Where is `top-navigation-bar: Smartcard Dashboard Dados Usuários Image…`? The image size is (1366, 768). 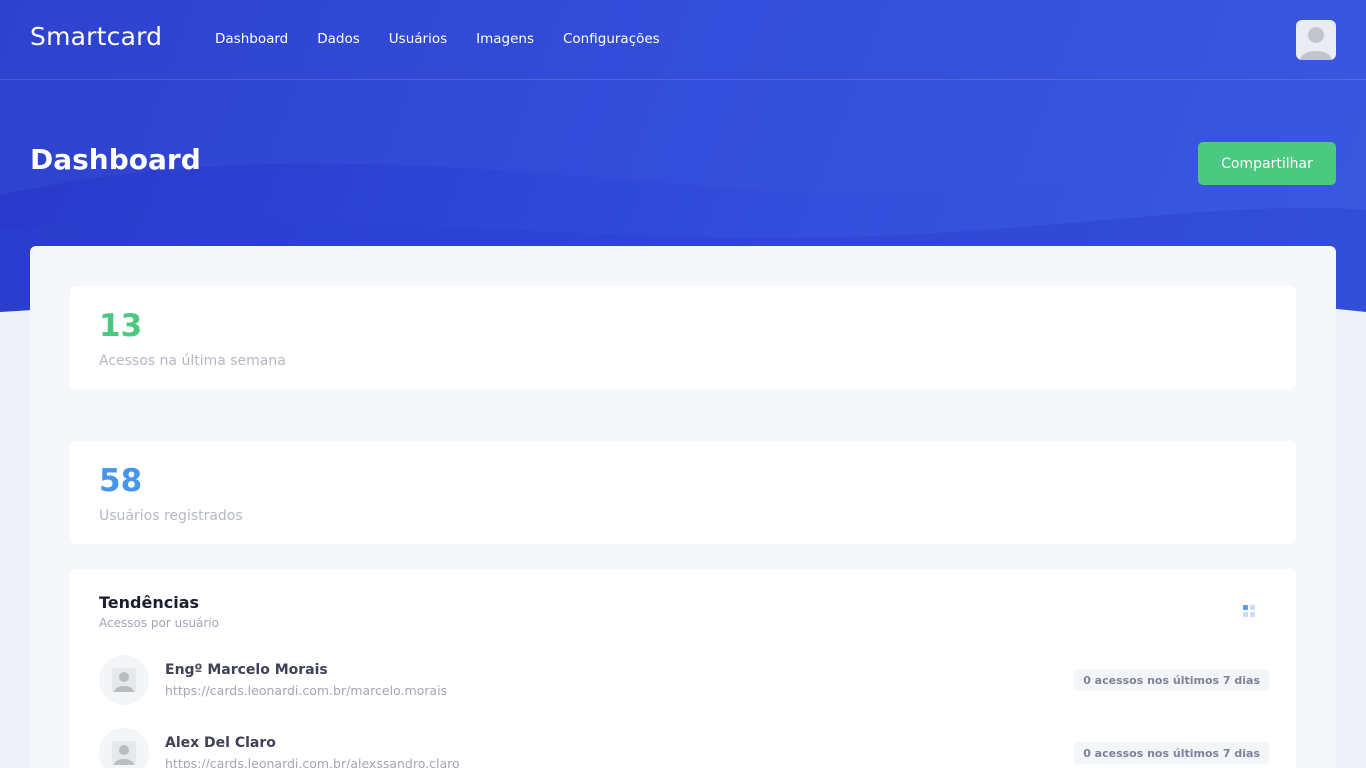 top-navigation-bar: Smartcard Dashboard Dados Usuários Image… is located at coordinates (683, 40).